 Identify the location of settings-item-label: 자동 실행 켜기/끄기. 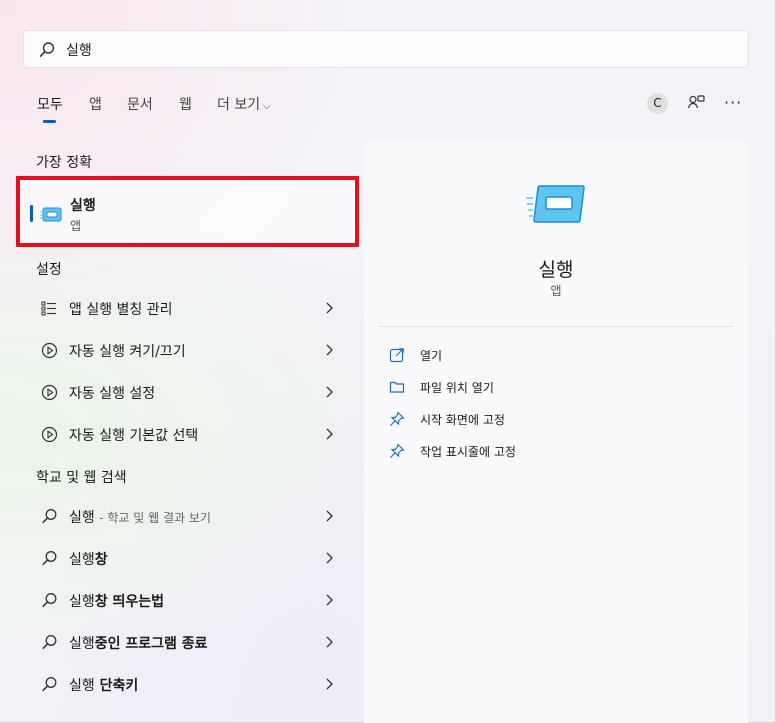
(127, 352).